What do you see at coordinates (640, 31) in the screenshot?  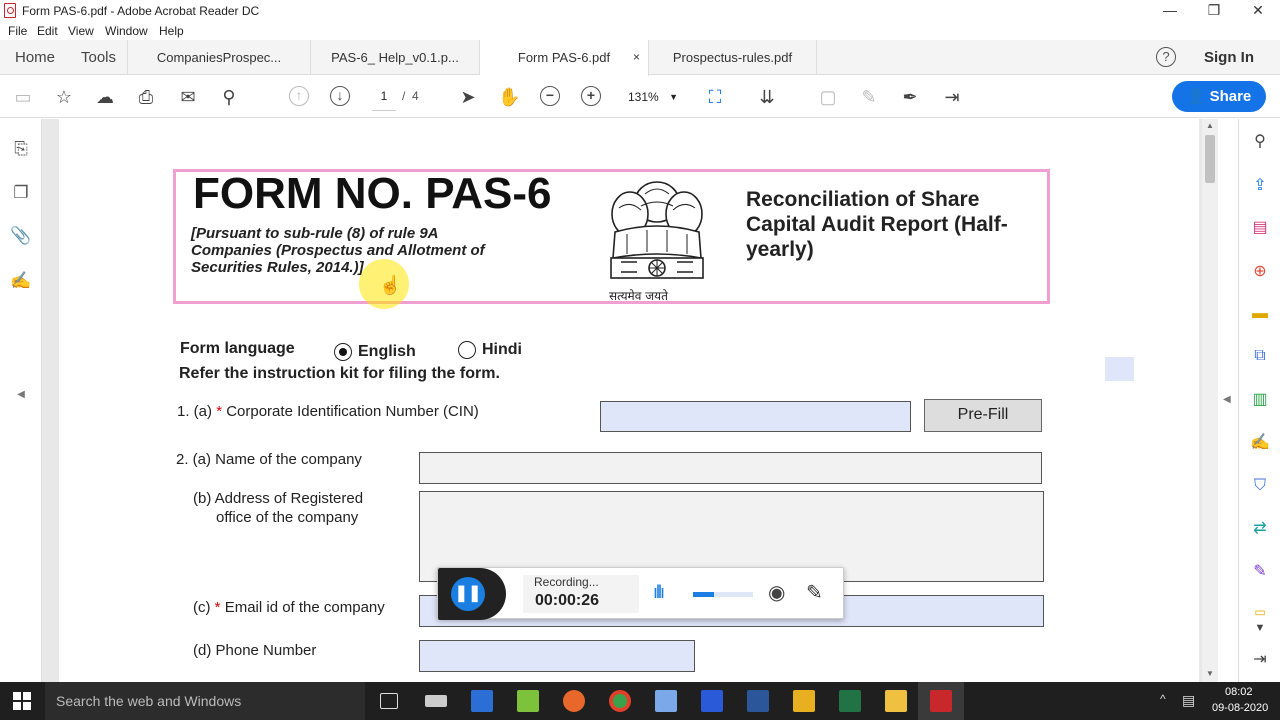 I see `menu-bar: File Edit View Window Help` at bounding box center [640, 31].